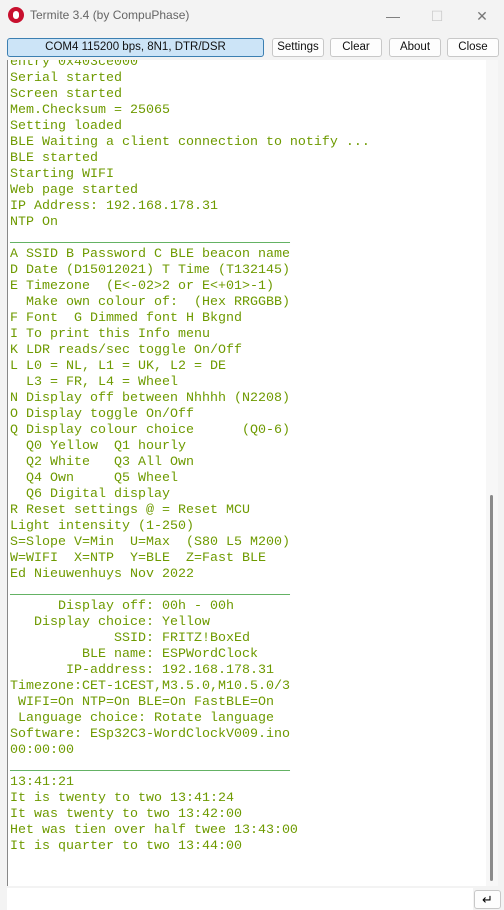 The height and width of the screenshot is (910, 504). I want to click on terminal-line: 00:00:00, so click(42, 750).